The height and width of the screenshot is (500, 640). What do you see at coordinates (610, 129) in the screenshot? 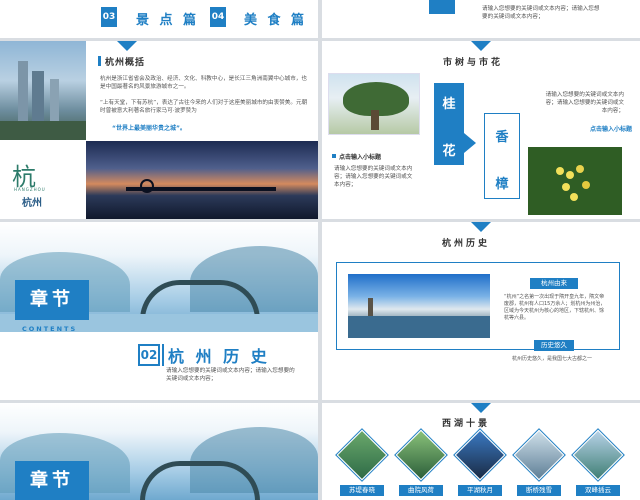
I see `right-subtitle: 点击输入小标题` at bounding box center [610, 129].